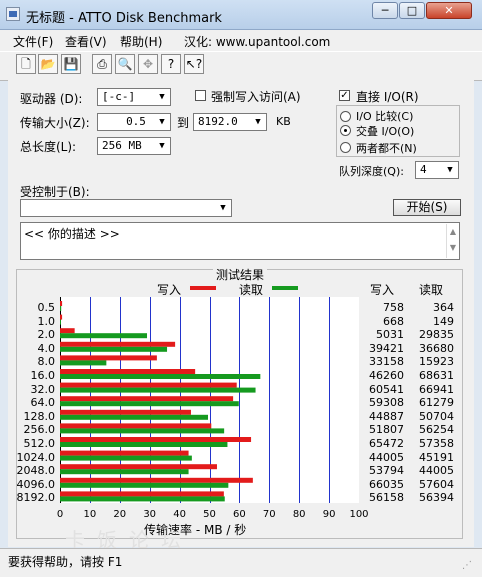 The height and width of the screenshot is (577, 482). I want to click on write-value: 53794, so click(386, 471).